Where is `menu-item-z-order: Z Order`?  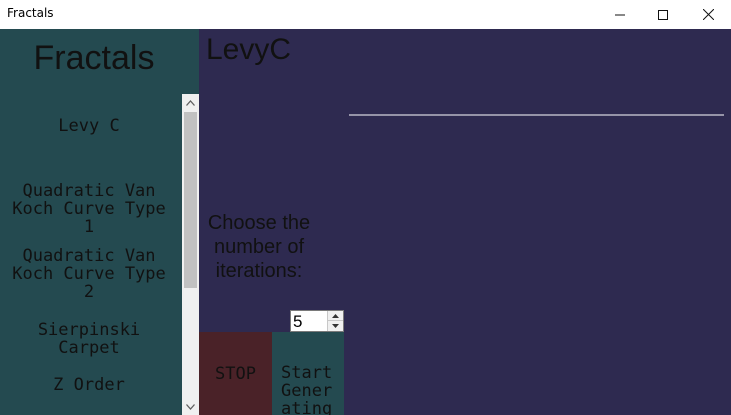
menu-item-z-order: Z Order is located at coordinates (89, 385).